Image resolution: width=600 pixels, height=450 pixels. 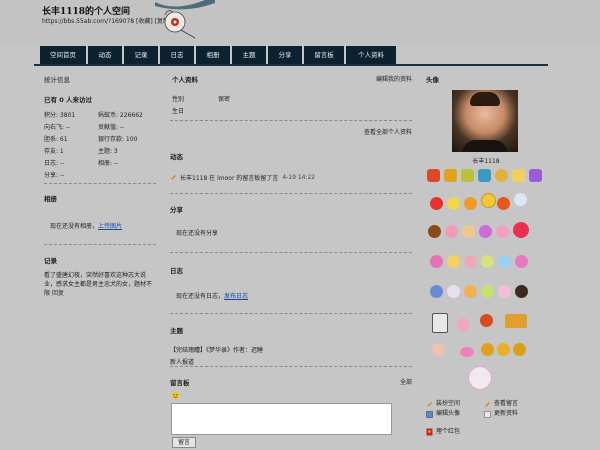 I want to click on board-heading: 留言板, so click(x=180, y=383).